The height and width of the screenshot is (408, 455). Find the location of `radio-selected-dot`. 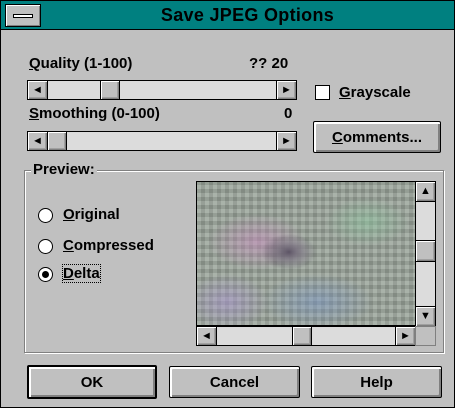

radio-selected-dot is located at coordinates (45, 274).